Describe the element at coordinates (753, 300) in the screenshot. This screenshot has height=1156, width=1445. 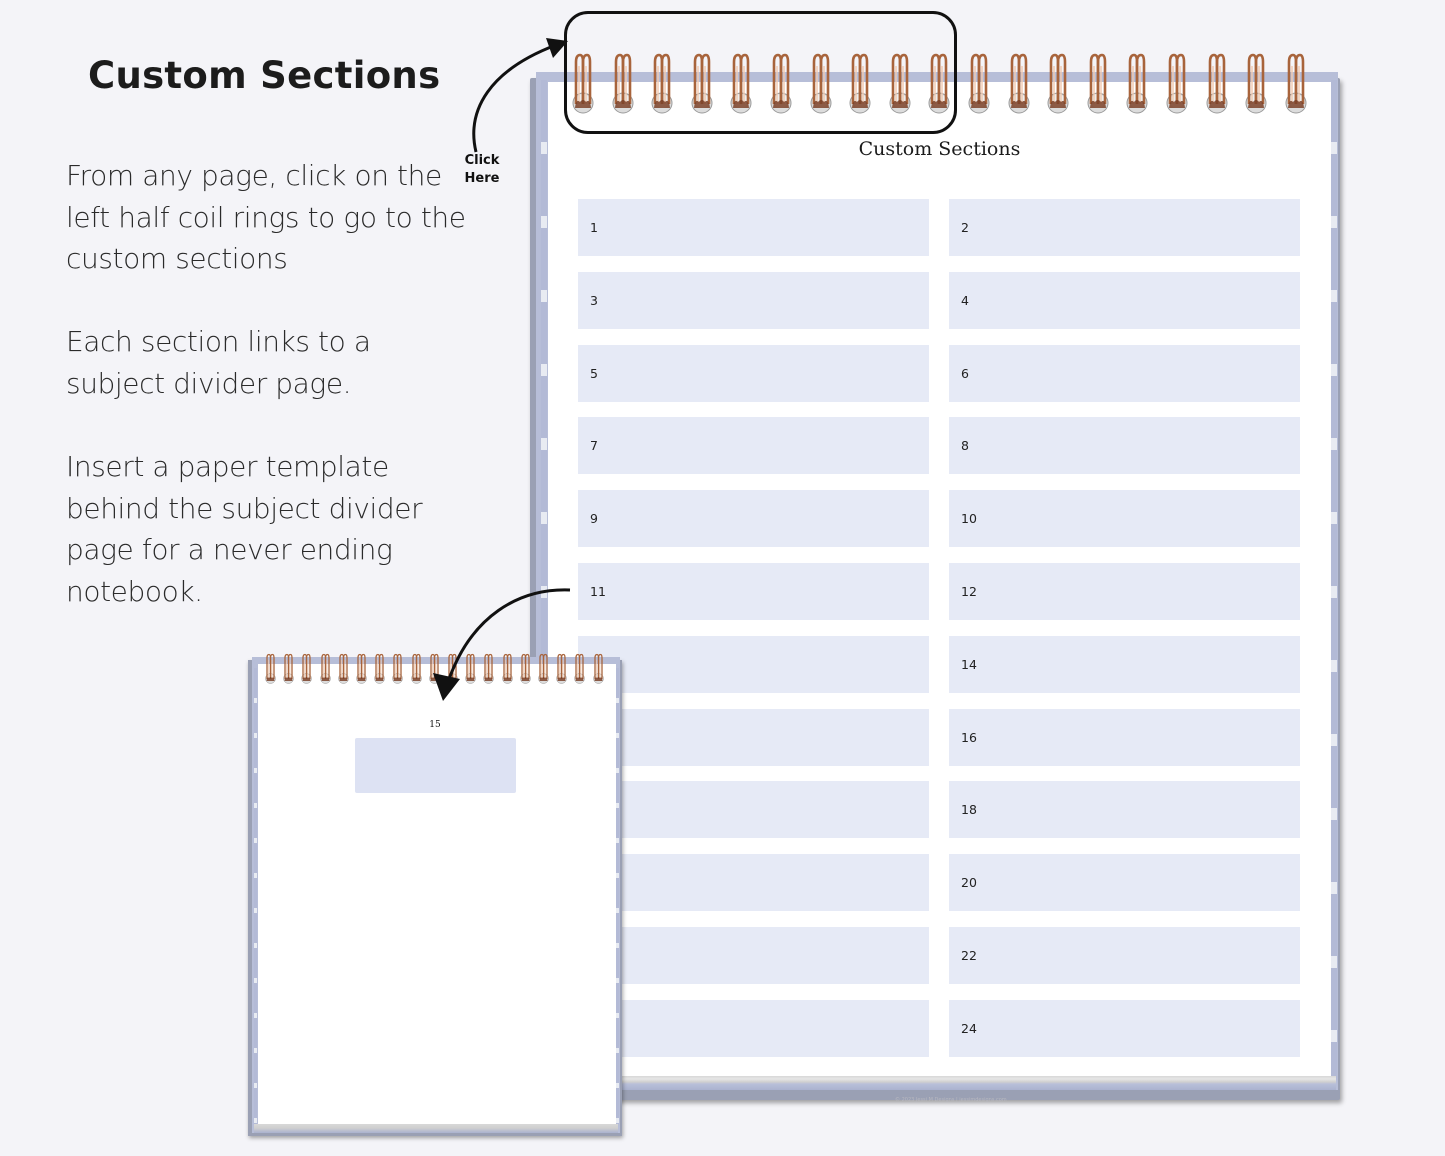
I see `section-link-3: 3` at that location.